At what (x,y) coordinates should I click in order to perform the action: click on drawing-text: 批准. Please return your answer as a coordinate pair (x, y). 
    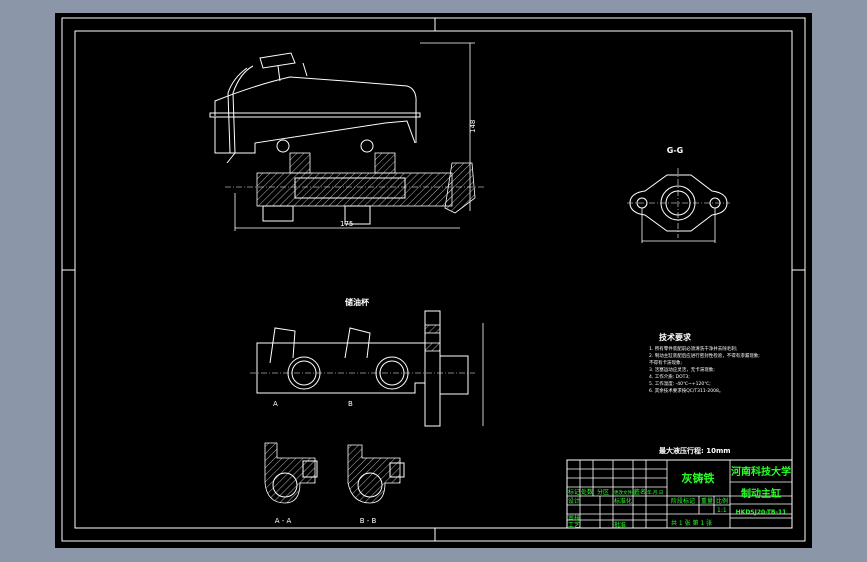
    Looking at the image, I should click on (620, 525).